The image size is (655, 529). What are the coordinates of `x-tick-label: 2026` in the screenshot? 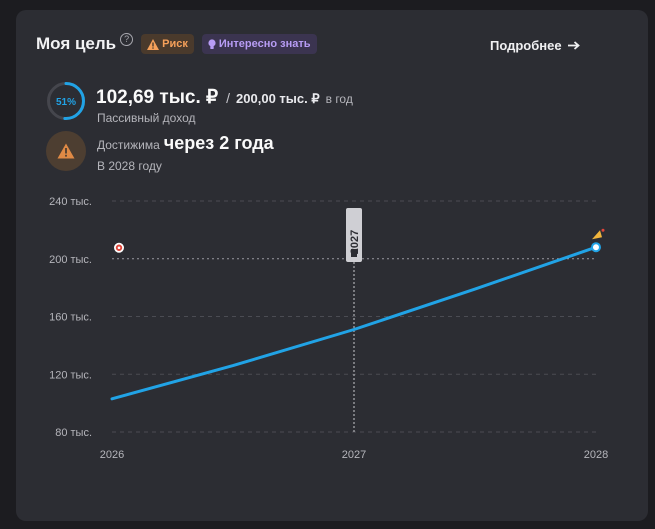 It's located at (112, 455).